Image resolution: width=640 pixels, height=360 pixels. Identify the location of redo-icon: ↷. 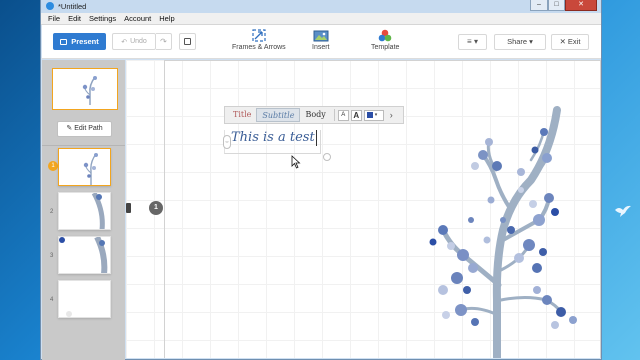
(163, 41).